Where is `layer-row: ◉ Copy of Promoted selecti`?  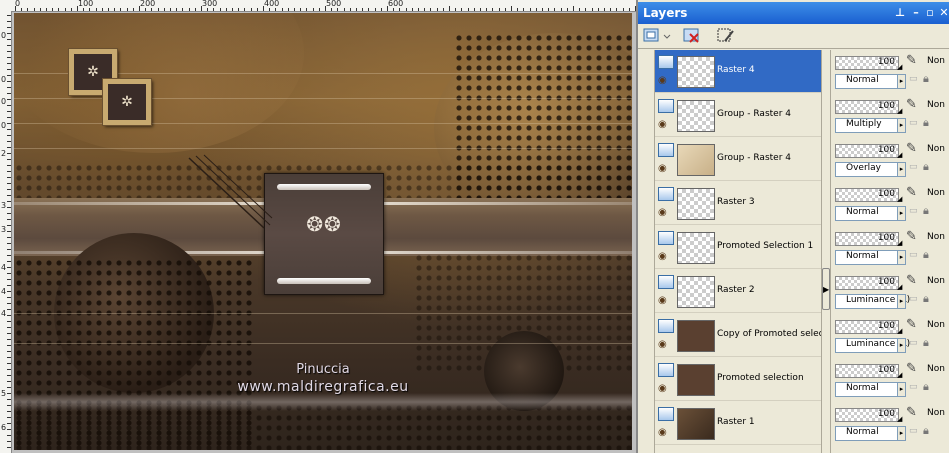 layer-row: ◉ Copy of Promoted selecti is located at coordinates (738, 335).